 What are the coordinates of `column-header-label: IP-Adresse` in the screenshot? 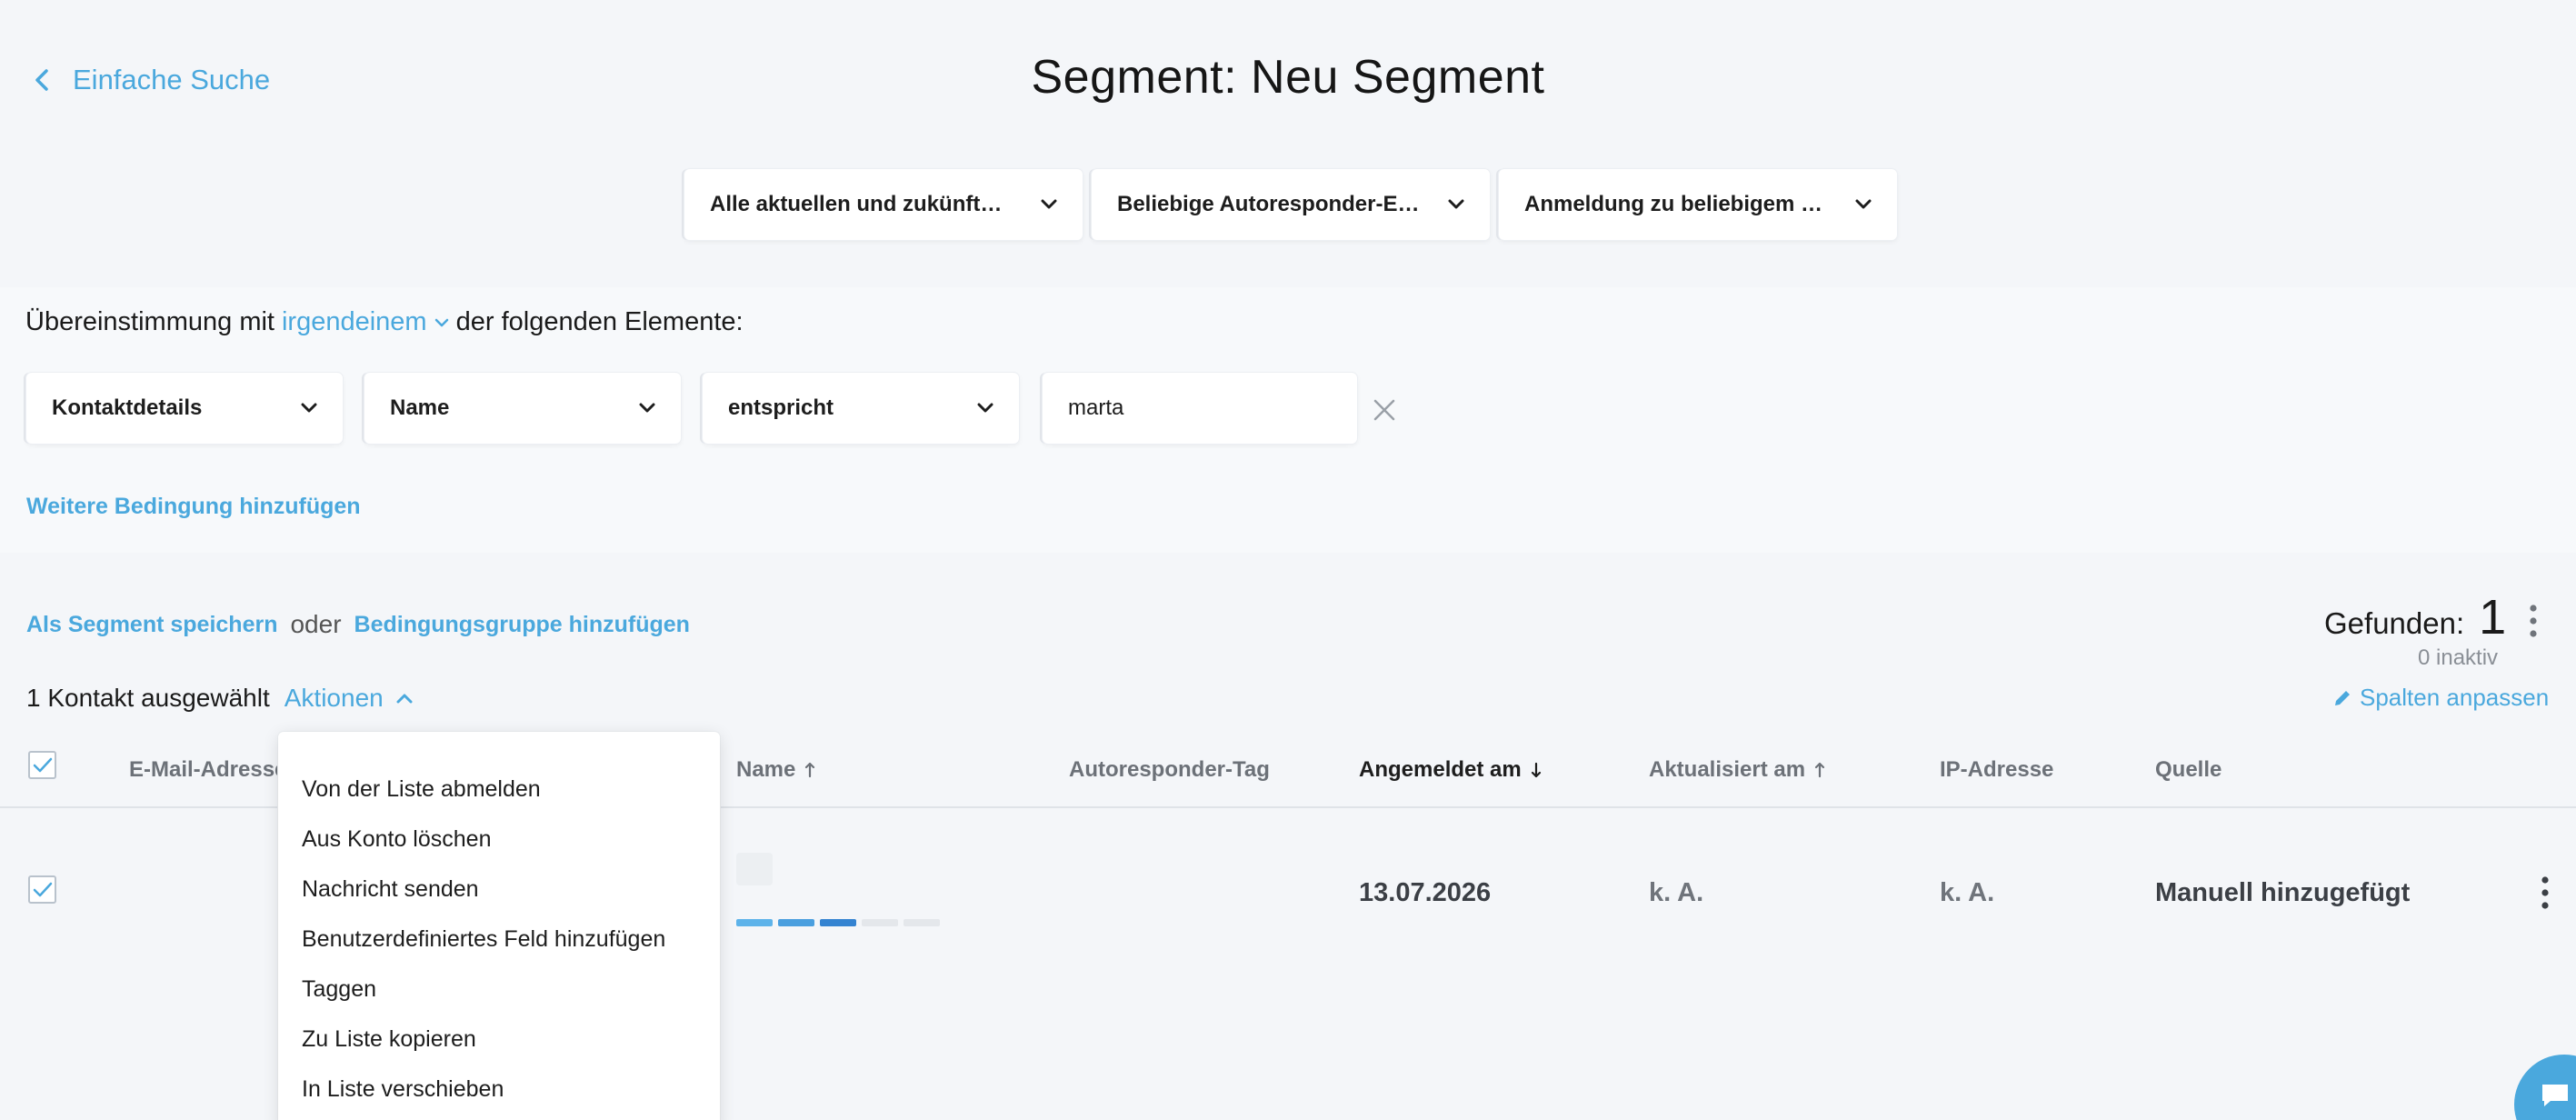 It's located at (1997, 769).